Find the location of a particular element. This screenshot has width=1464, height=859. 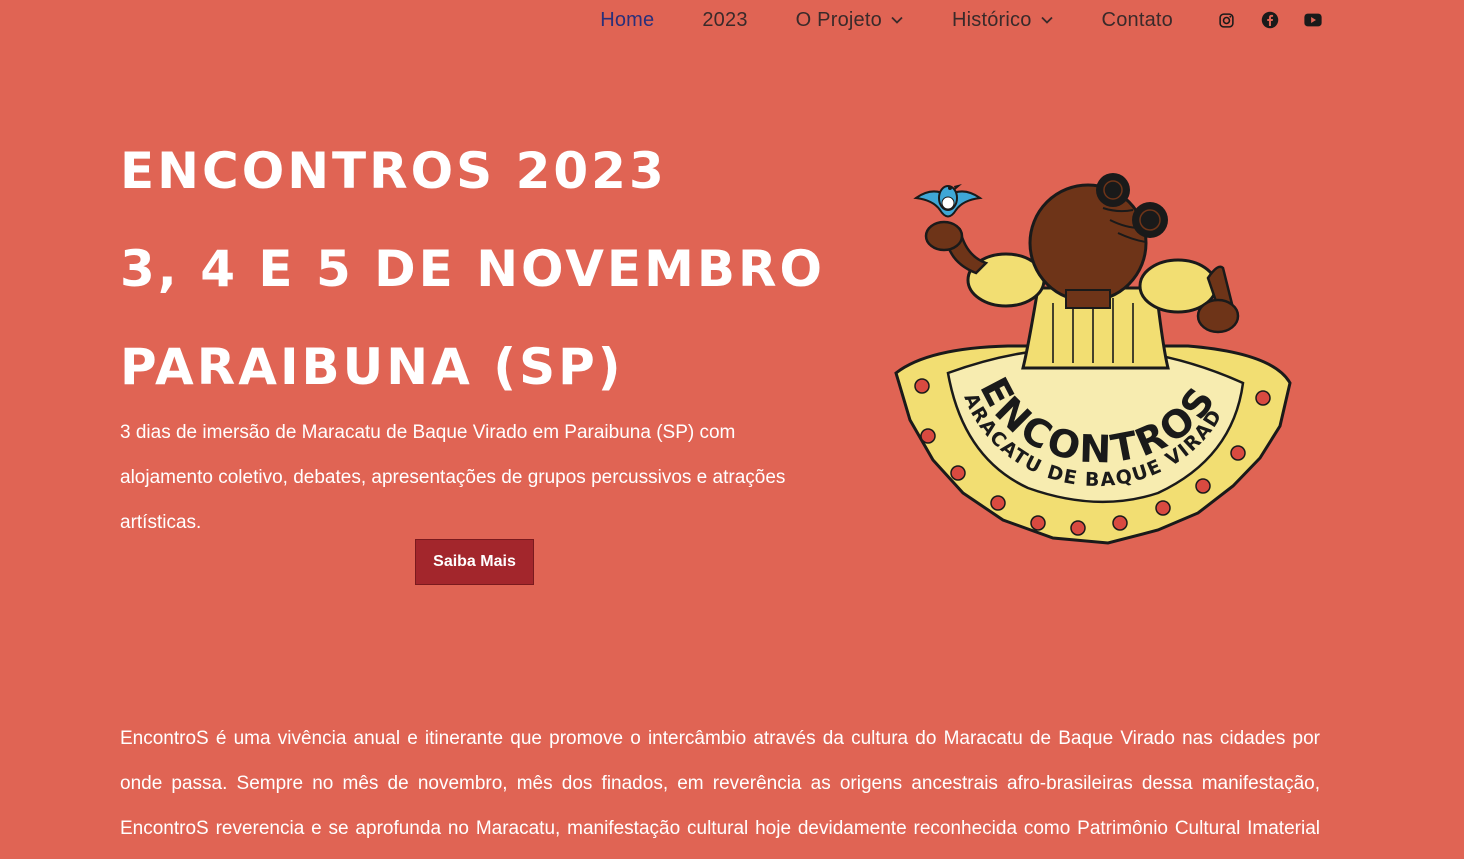

nav-item-label: O Projeto is located at coordinates (838, 19).